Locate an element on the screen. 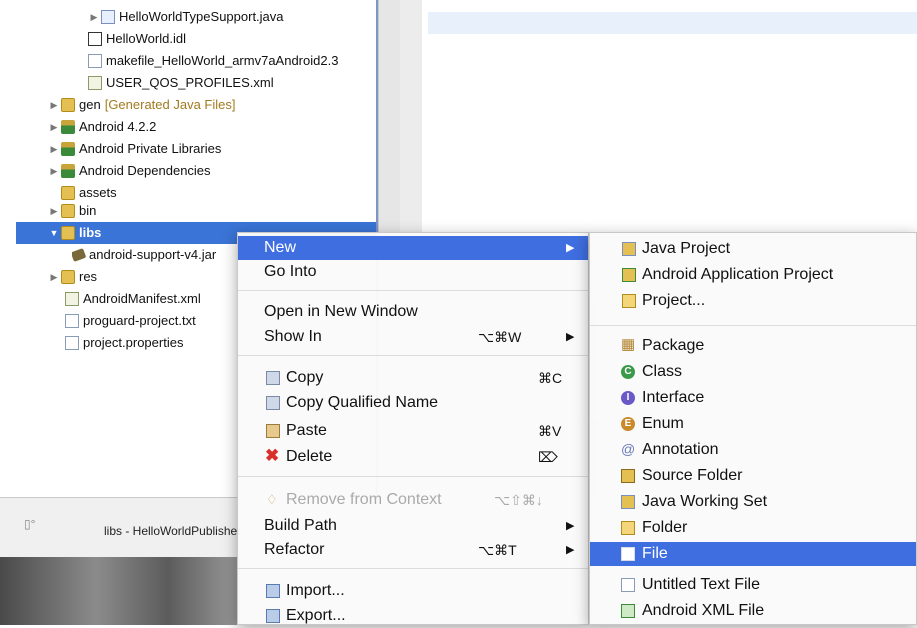 The height and width of the screenshot is (628, 917). java-file-icon is located at coordinates (108, 17).